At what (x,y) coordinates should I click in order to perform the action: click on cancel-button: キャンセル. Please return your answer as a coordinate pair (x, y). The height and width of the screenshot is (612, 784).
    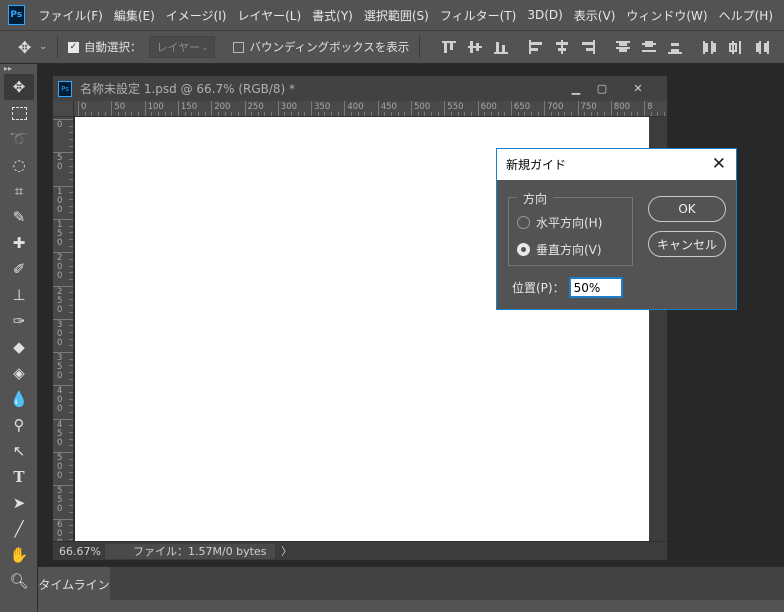
    Looking at the image, I should click on (687, 244).